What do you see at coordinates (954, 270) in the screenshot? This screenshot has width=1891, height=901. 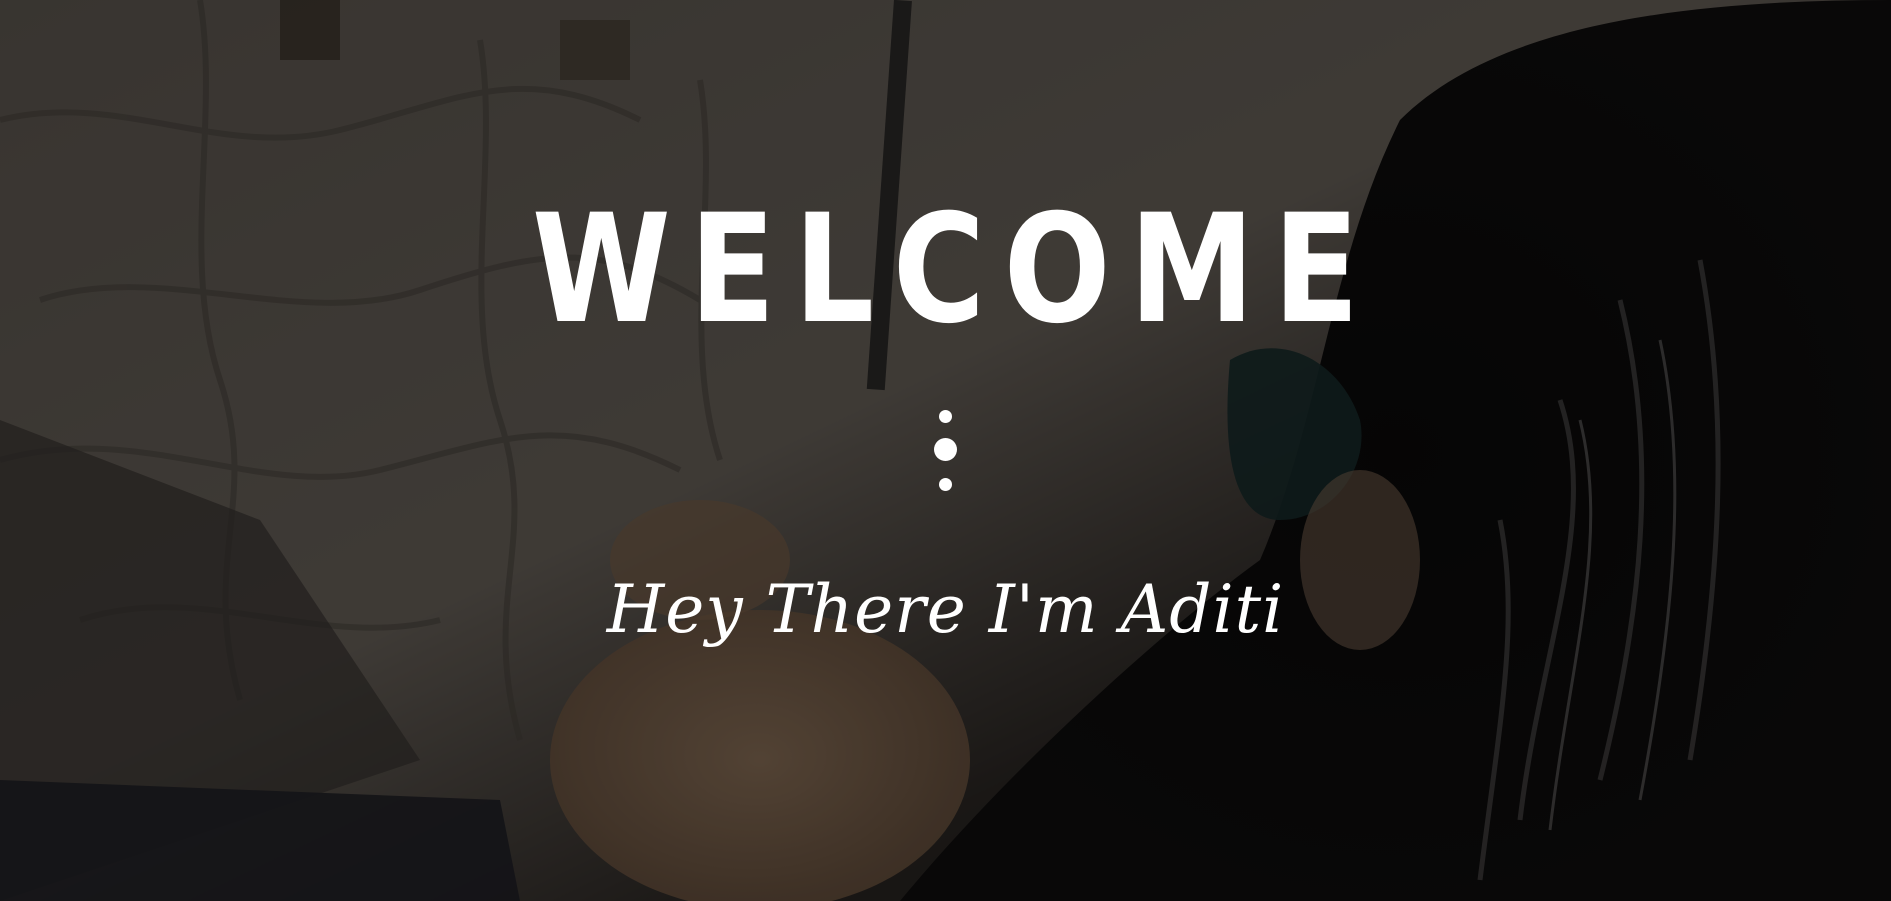 I see `hero-title: WELCOME` at bounding box center [954, 270].